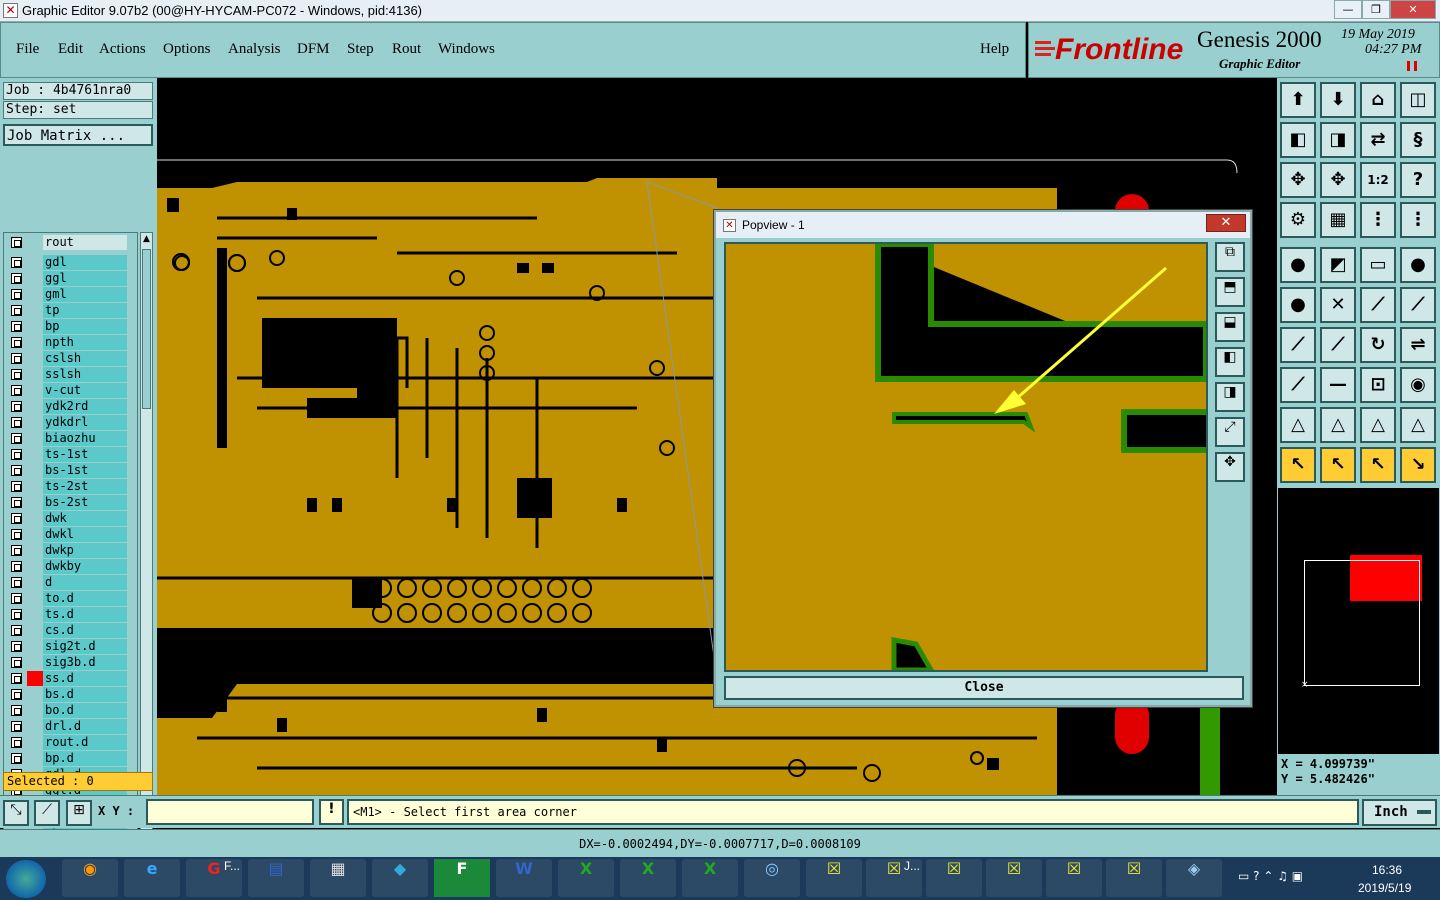  I want to click on popview-zoom-out-button: ✥, so click(1230, 467).